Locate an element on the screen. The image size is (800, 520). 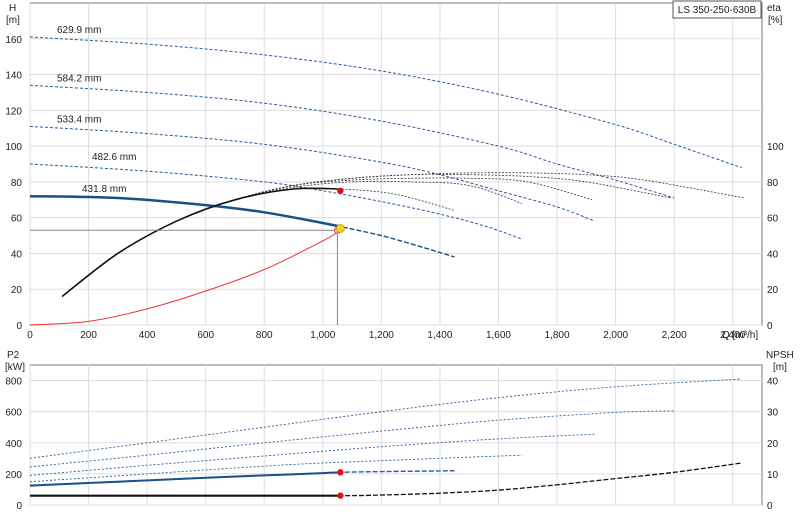
p2-tick-label: 400 is located at coordinates (13, 444).